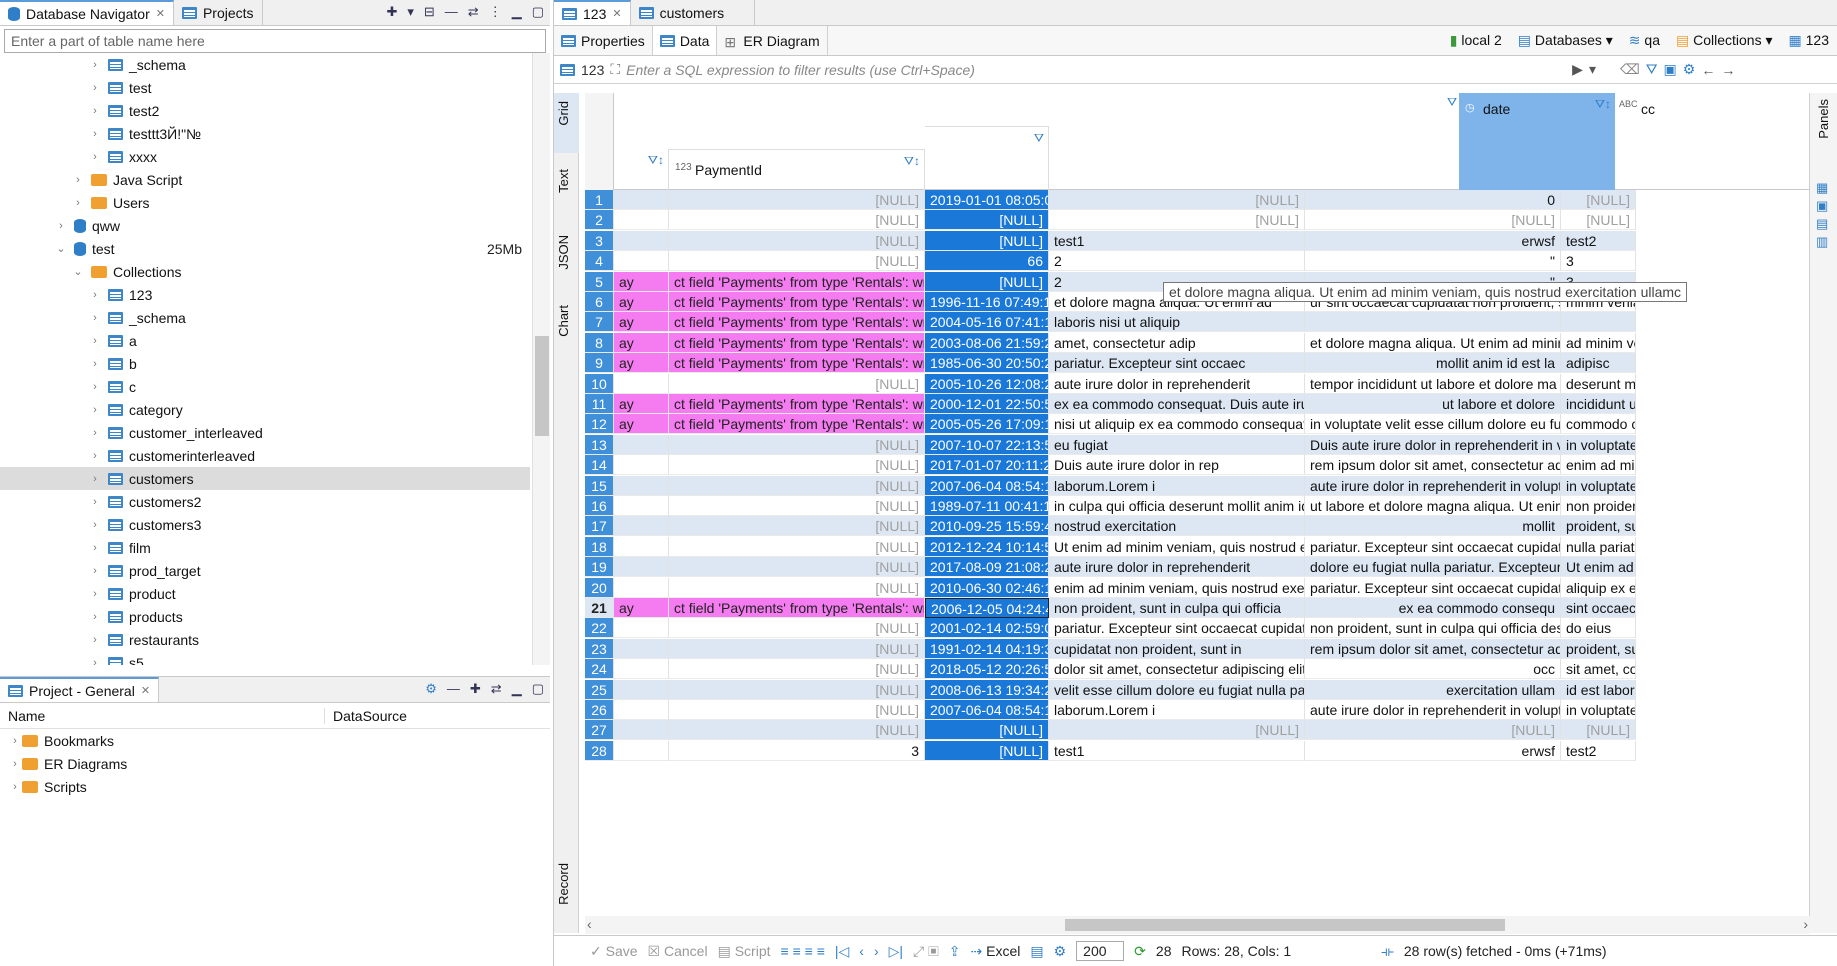 This screenshot has height=966, width=1837. What do you see at coordinates (265, 432) in the screenshot?
I see `tree-item: › customer_interleaved` at bounding box center [265, 432].